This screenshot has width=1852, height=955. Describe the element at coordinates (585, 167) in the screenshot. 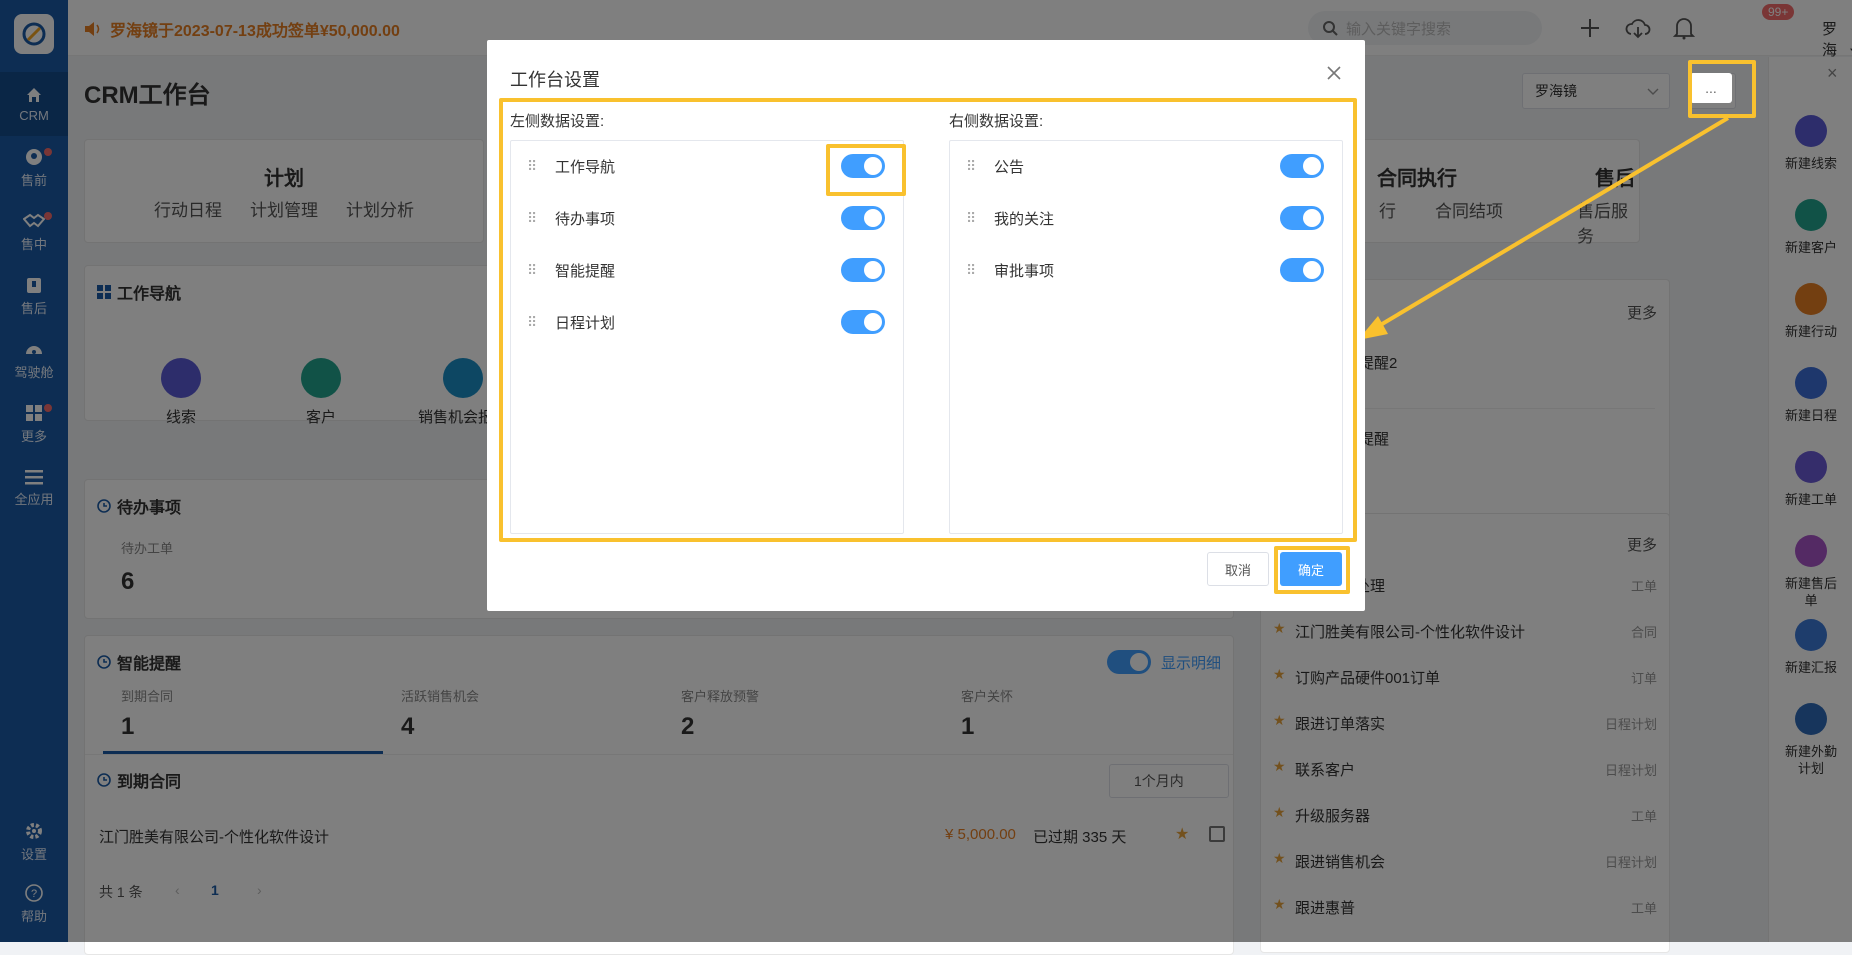

I see `setting-label: 工作导航` at that location.